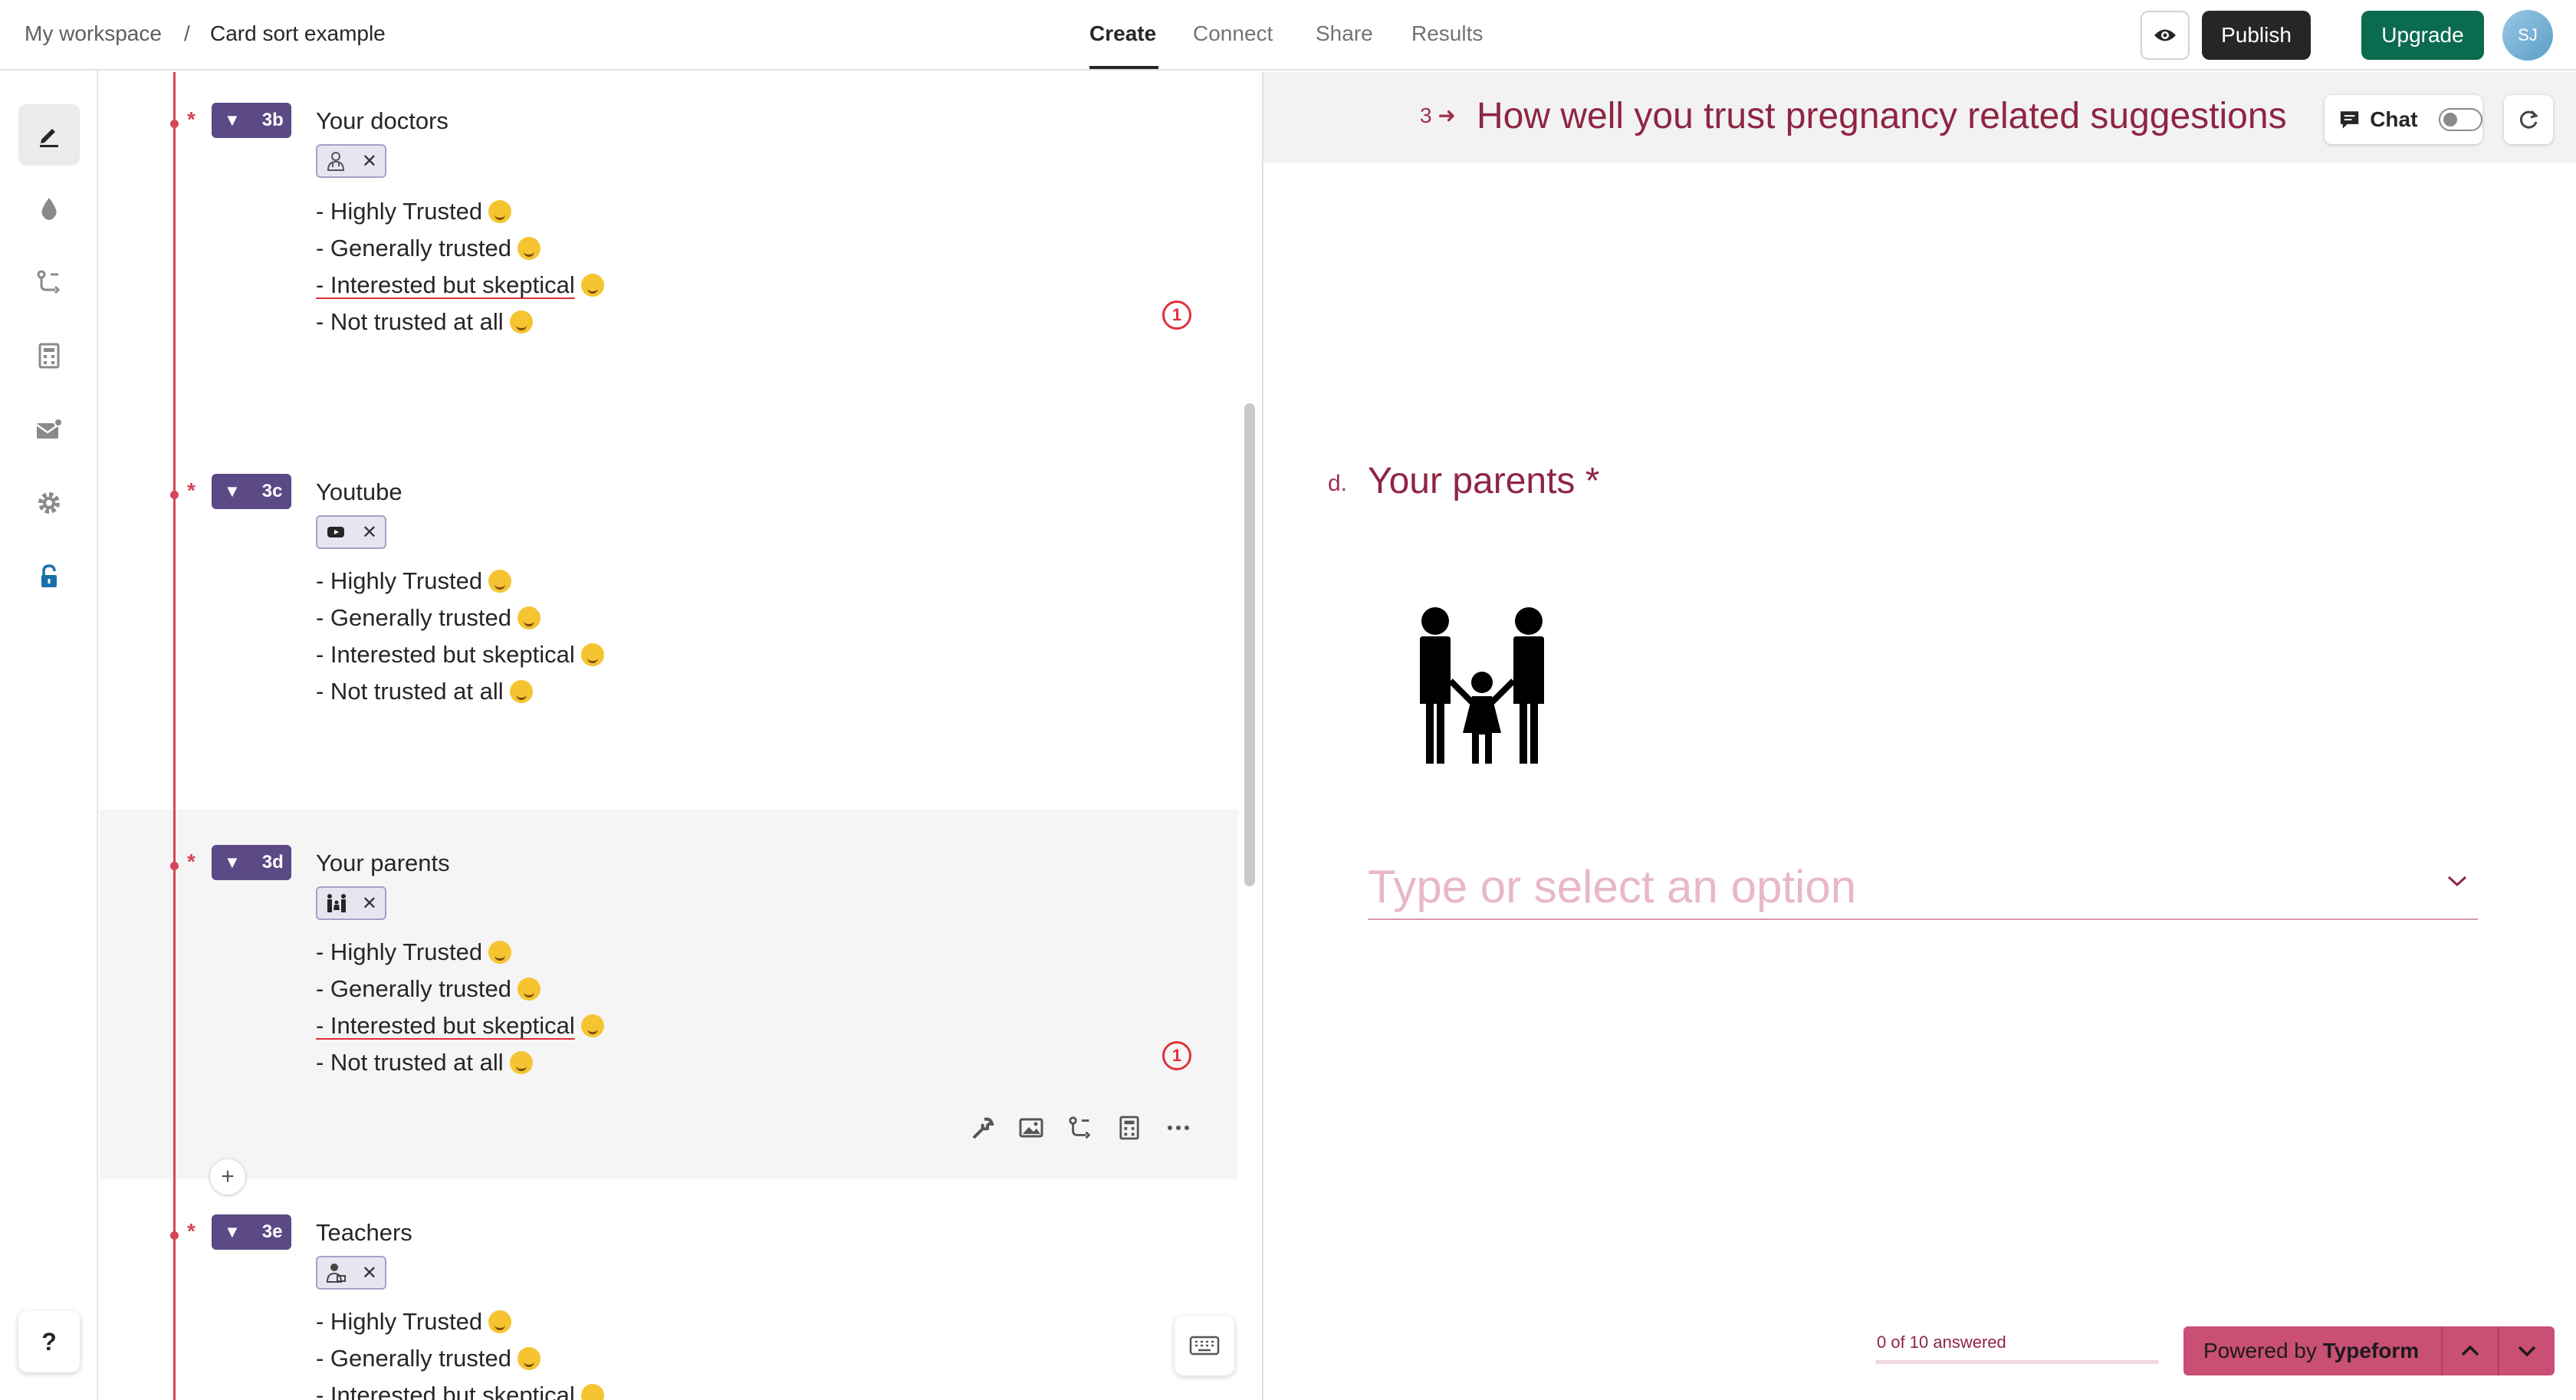 The height and width of the screenshot is (1400, 2576). Describe the element at coordinates (592, 285) in the screenshot. I see `thinking-emoji-icon` at that location.